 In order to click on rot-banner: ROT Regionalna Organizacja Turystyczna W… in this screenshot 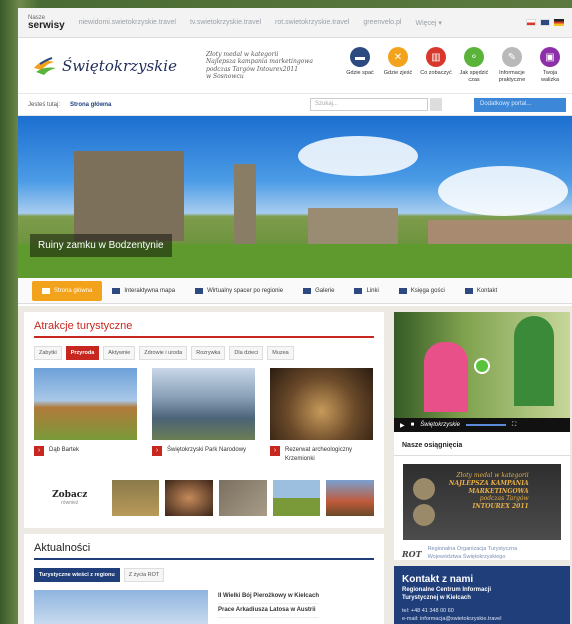, I will do `click(482, 553)`.